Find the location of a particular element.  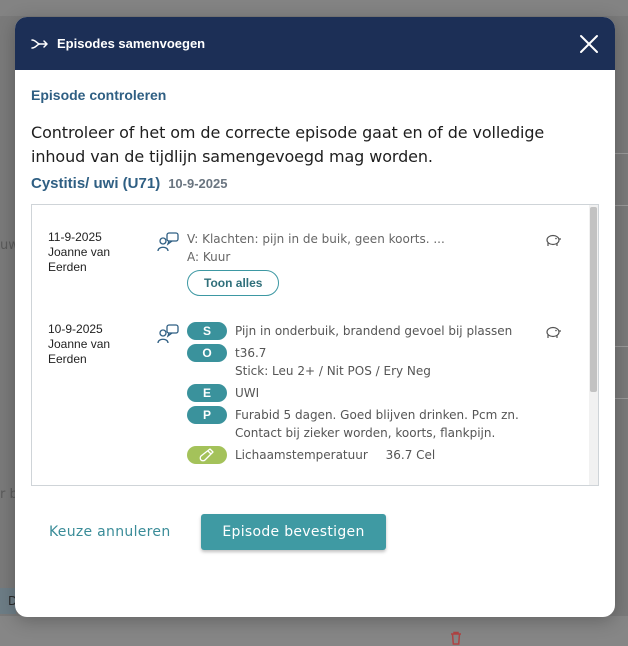

close-icon is located at coordinates (589, 43).